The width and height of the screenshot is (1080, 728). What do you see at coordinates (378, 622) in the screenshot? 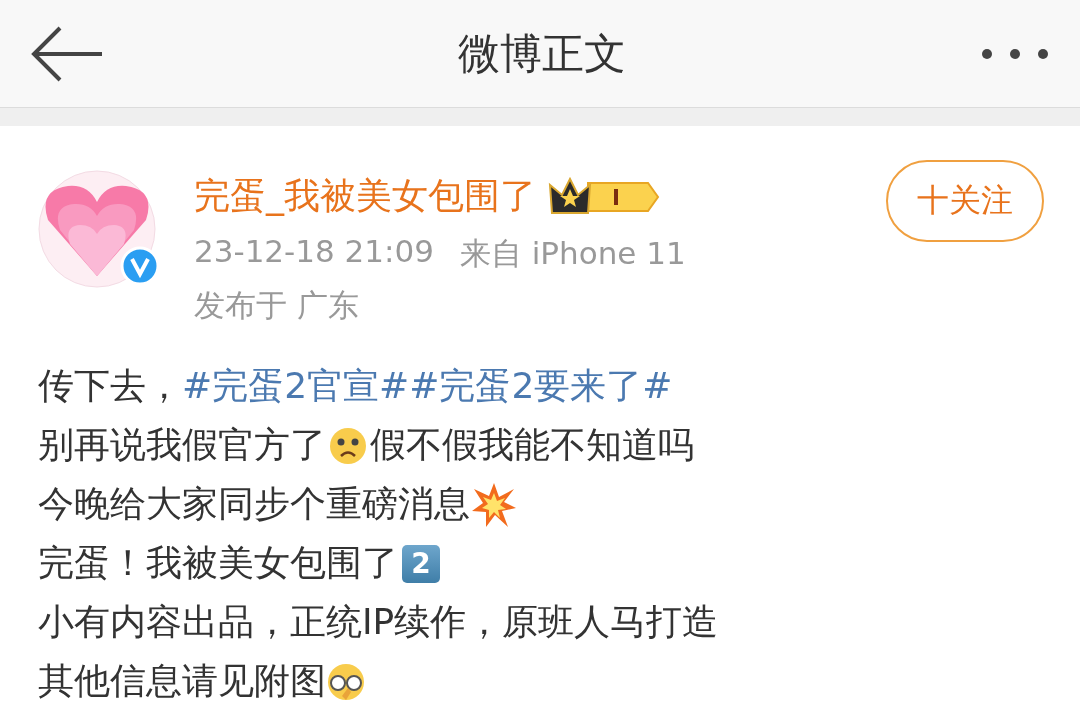
I see `post-text: 小有内容出品，正统IP续作，原班人马打造` at bounding box center [378, 622].